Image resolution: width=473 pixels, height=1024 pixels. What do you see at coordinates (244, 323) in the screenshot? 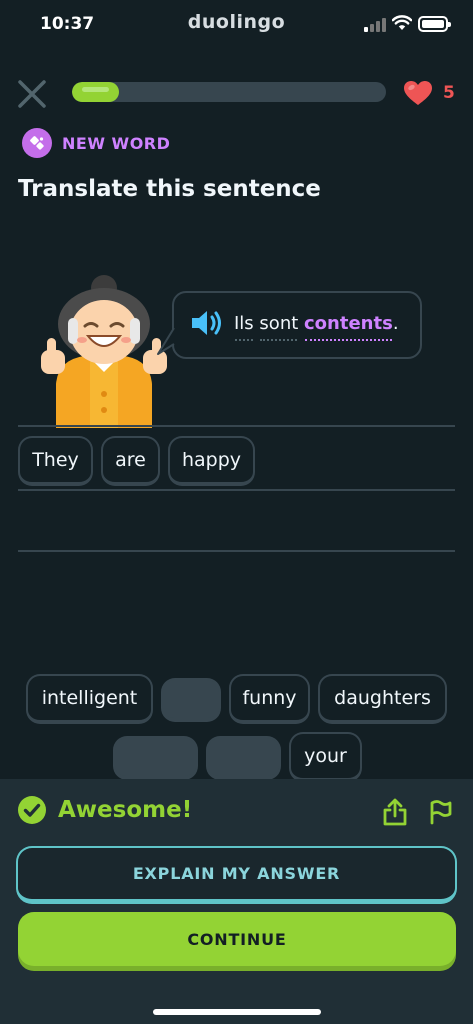
I see `sentence-word: Ils` at bounding box center [244, 323].